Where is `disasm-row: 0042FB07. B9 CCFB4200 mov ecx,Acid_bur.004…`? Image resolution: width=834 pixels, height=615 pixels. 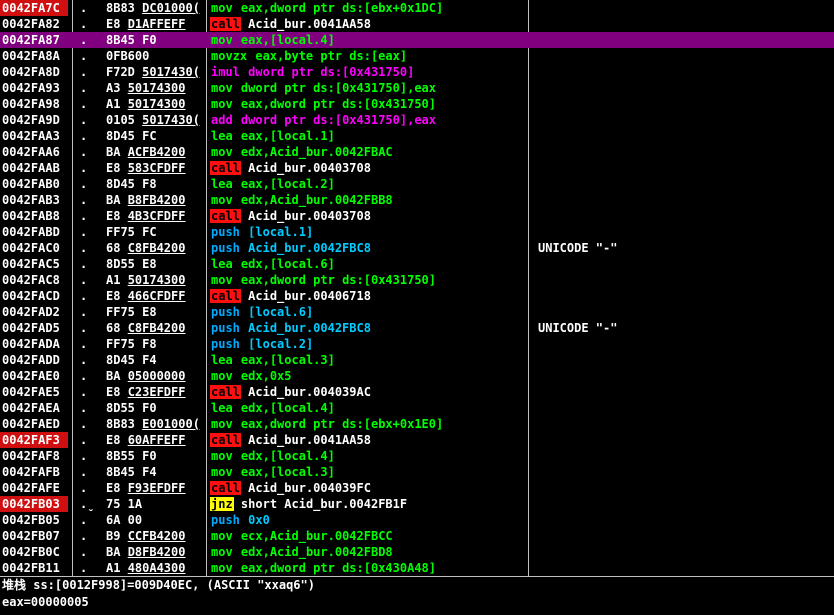
disasm-row: 0042FB07. B9 CCFB4200 mov ecx,Acid_bur.004… is located at coordinates (417, 536).